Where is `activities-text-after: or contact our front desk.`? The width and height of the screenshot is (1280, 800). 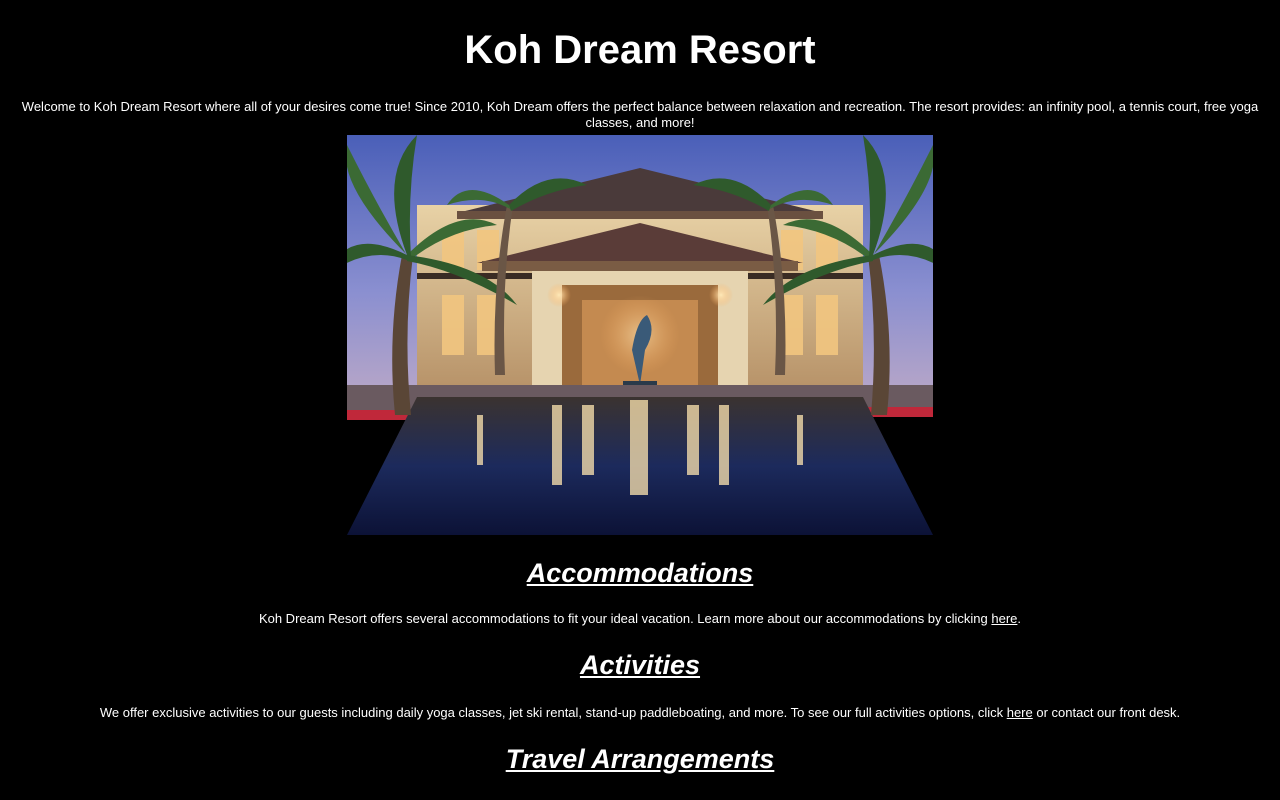
activities-text-after: or contact our front desk. is located at coordinates (1106, 712).